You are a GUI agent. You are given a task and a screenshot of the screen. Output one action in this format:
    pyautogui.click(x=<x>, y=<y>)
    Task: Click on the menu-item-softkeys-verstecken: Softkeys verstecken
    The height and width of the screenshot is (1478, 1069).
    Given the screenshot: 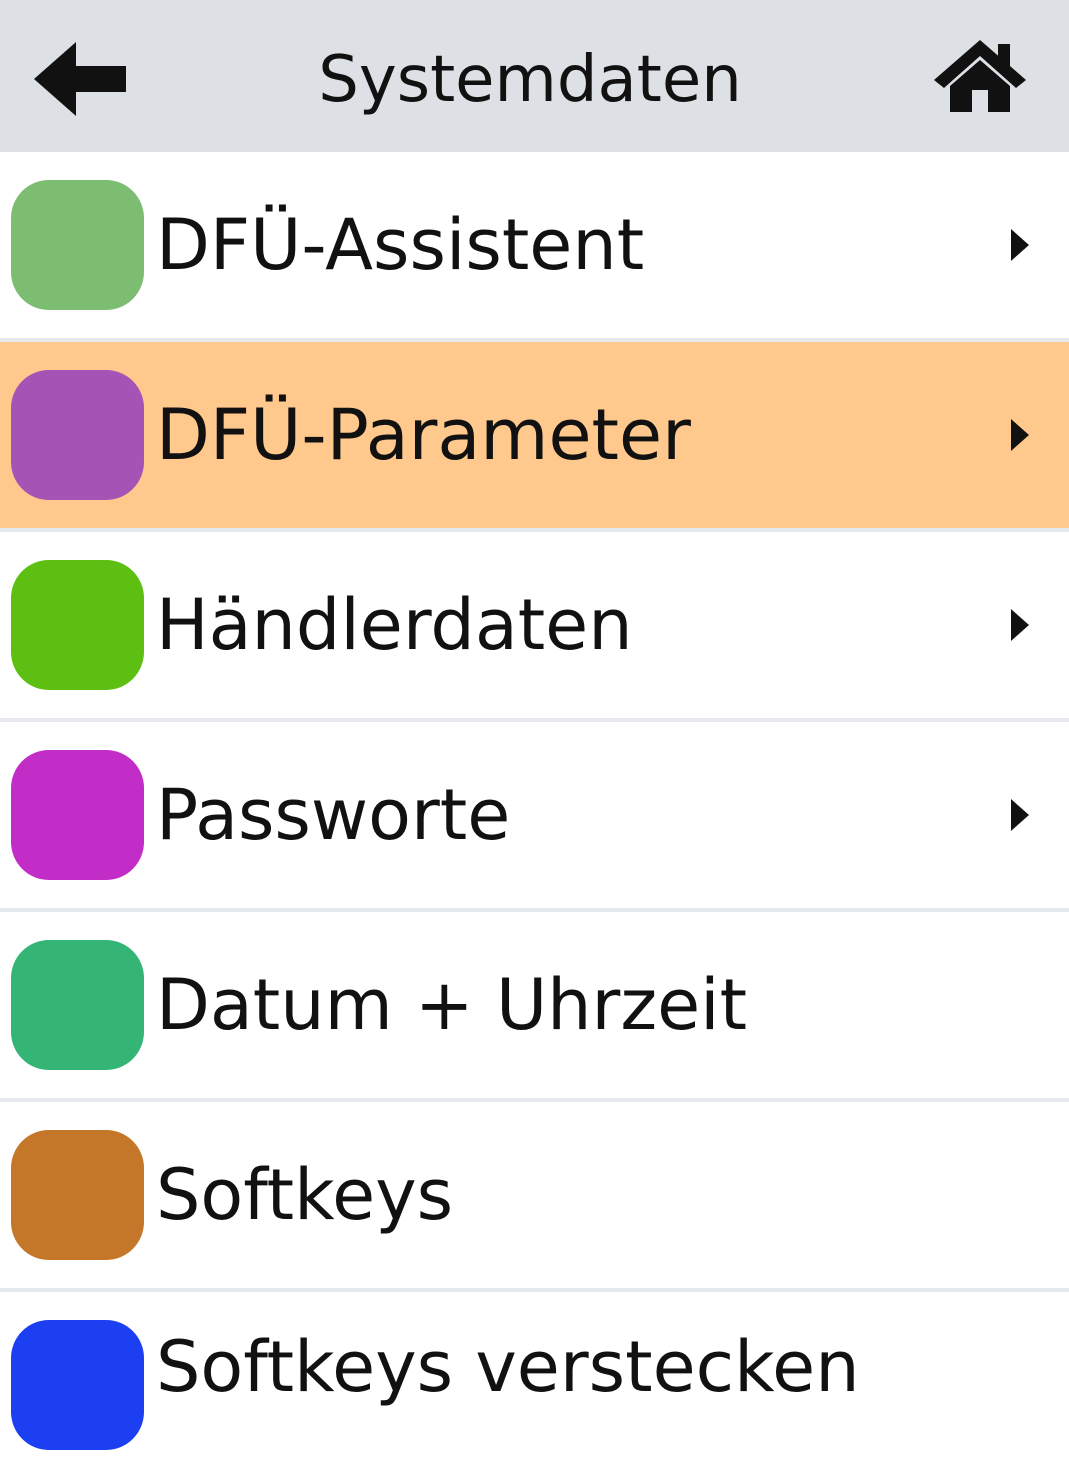 What is the action you would take?
    pyautogui.click(x=534, y=1383)
    